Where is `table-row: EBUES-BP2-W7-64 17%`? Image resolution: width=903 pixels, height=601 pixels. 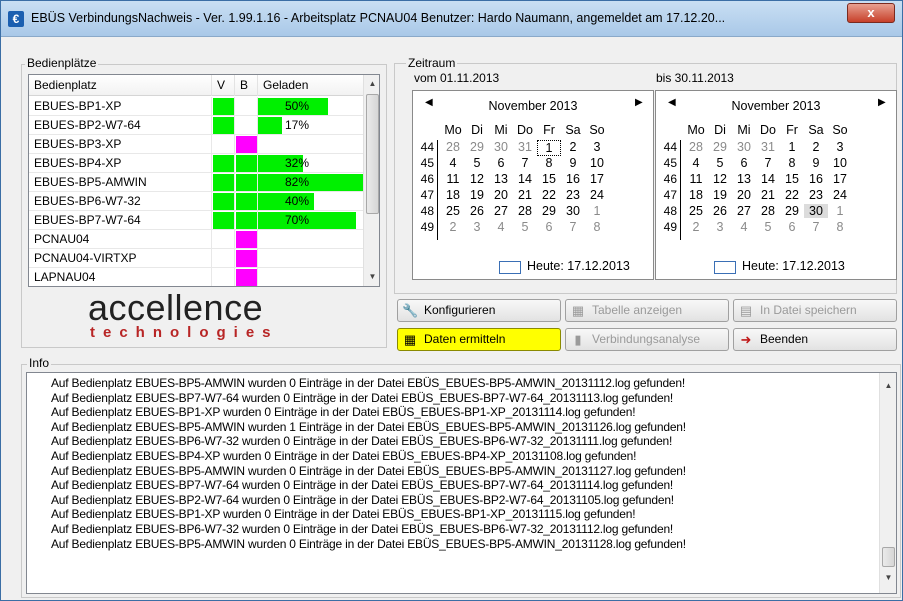
table-row: EBUES-BP2-W7-64 17% is located at coordinates (196, 125).